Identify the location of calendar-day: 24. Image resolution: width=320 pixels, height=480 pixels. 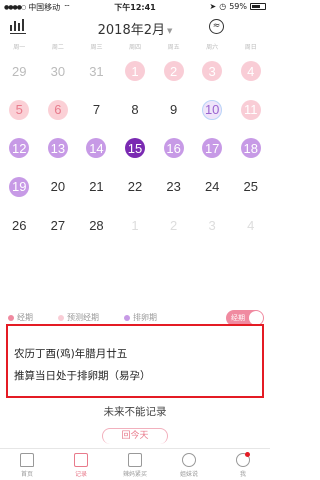
(212, 187).